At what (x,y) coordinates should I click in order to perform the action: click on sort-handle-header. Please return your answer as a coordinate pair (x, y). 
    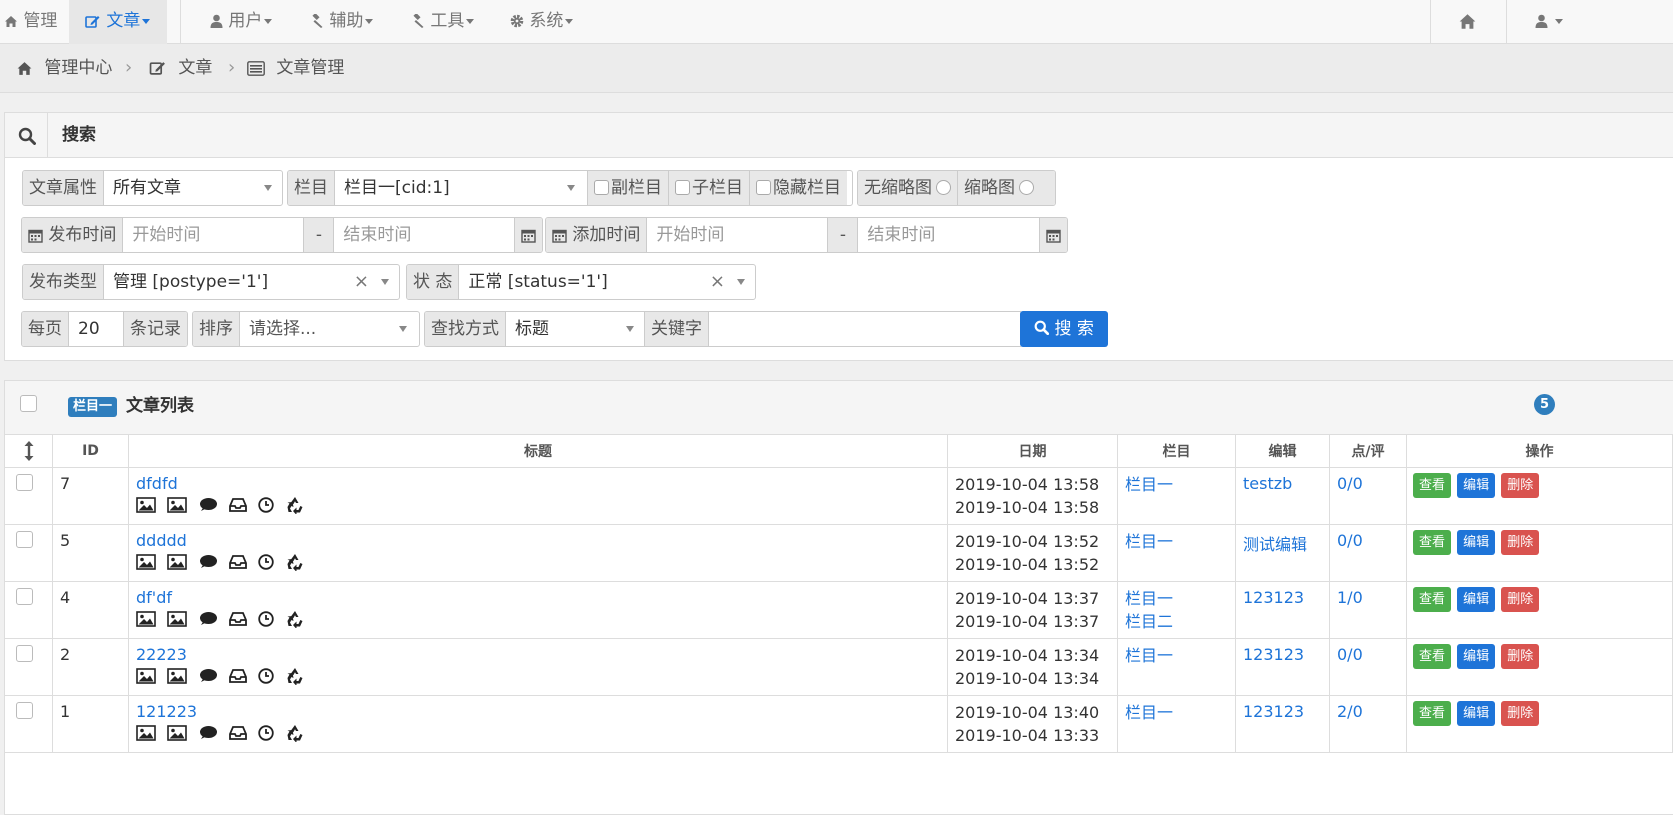
    Looking at the image, I should click on (28, 451).